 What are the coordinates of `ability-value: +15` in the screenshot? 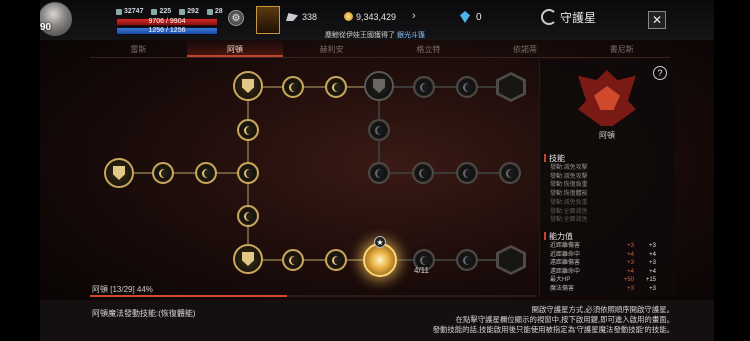 It's located at (650, 280).